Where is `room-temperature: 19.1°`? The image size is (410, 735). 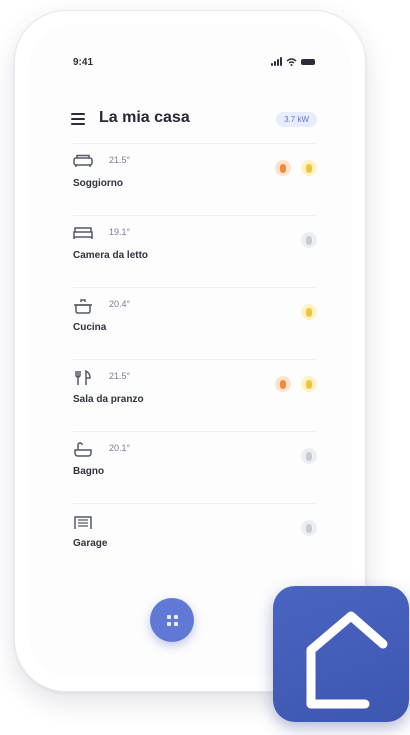 room-temperature: 19.1° is located at coordinates (120, 232).